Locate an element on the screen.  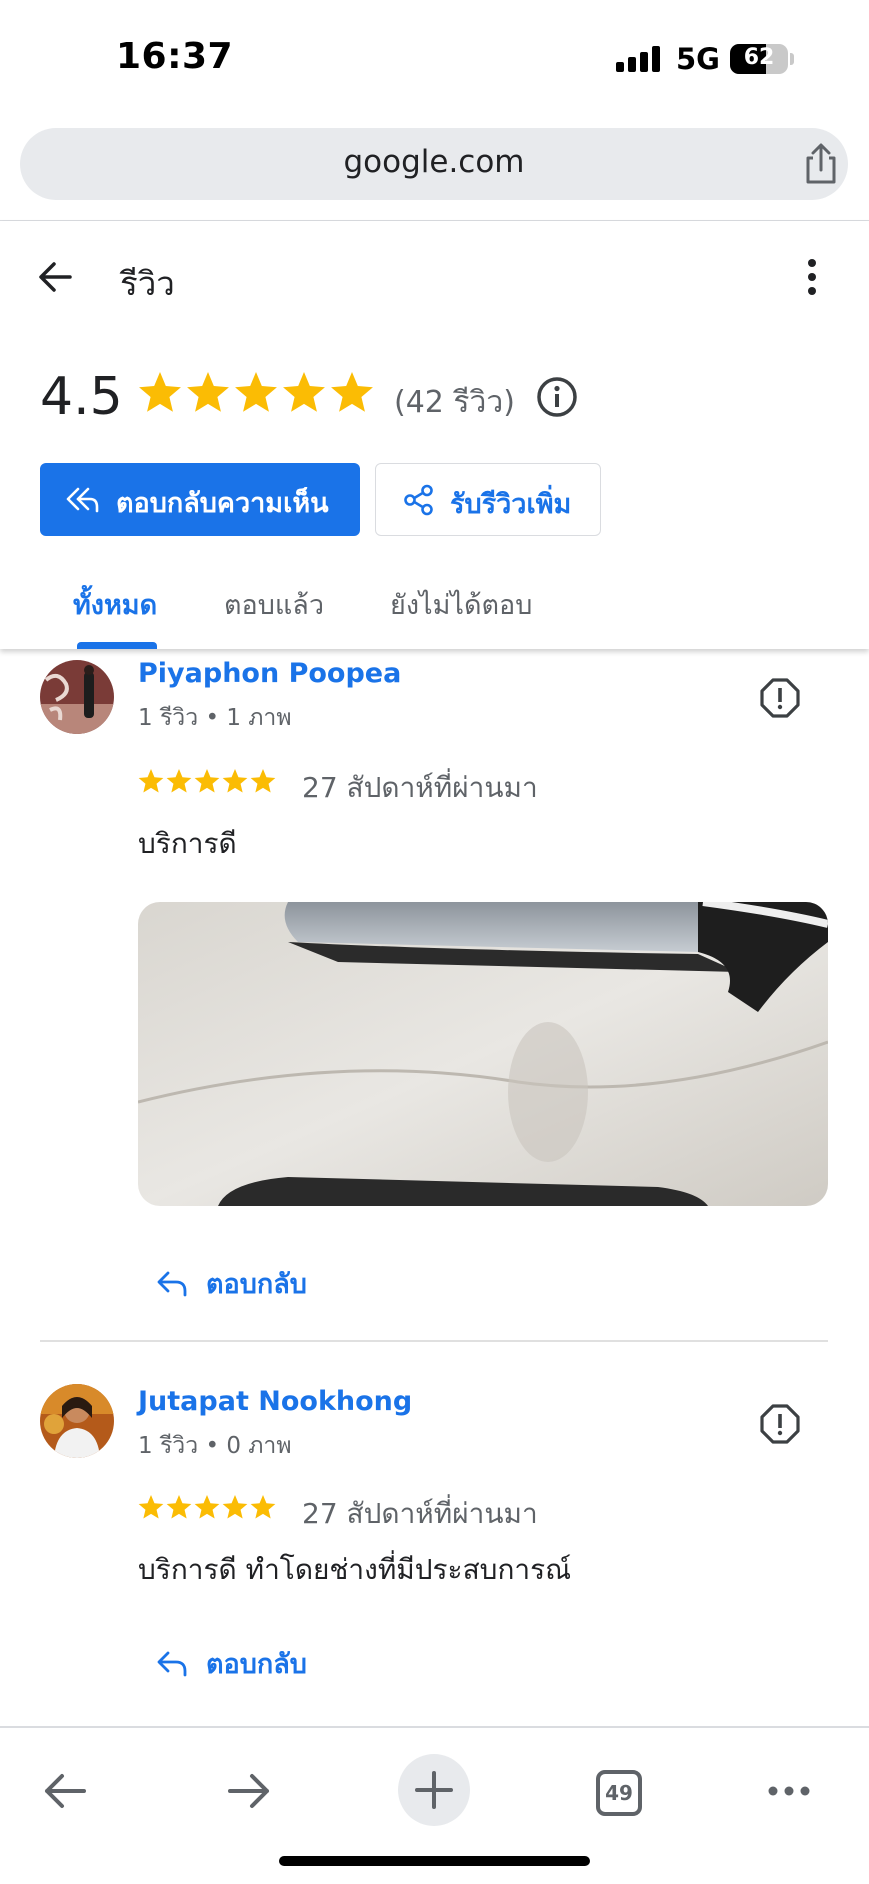
new-tab-button is located at coordinates (434, 1790).